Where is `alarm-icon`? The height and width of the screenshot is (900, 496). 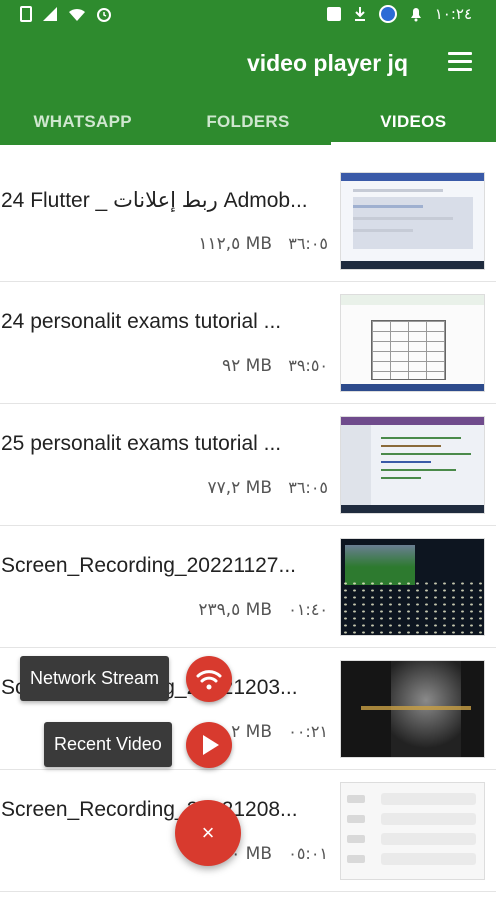
alarm-icon is located at coordinates (104, 15).